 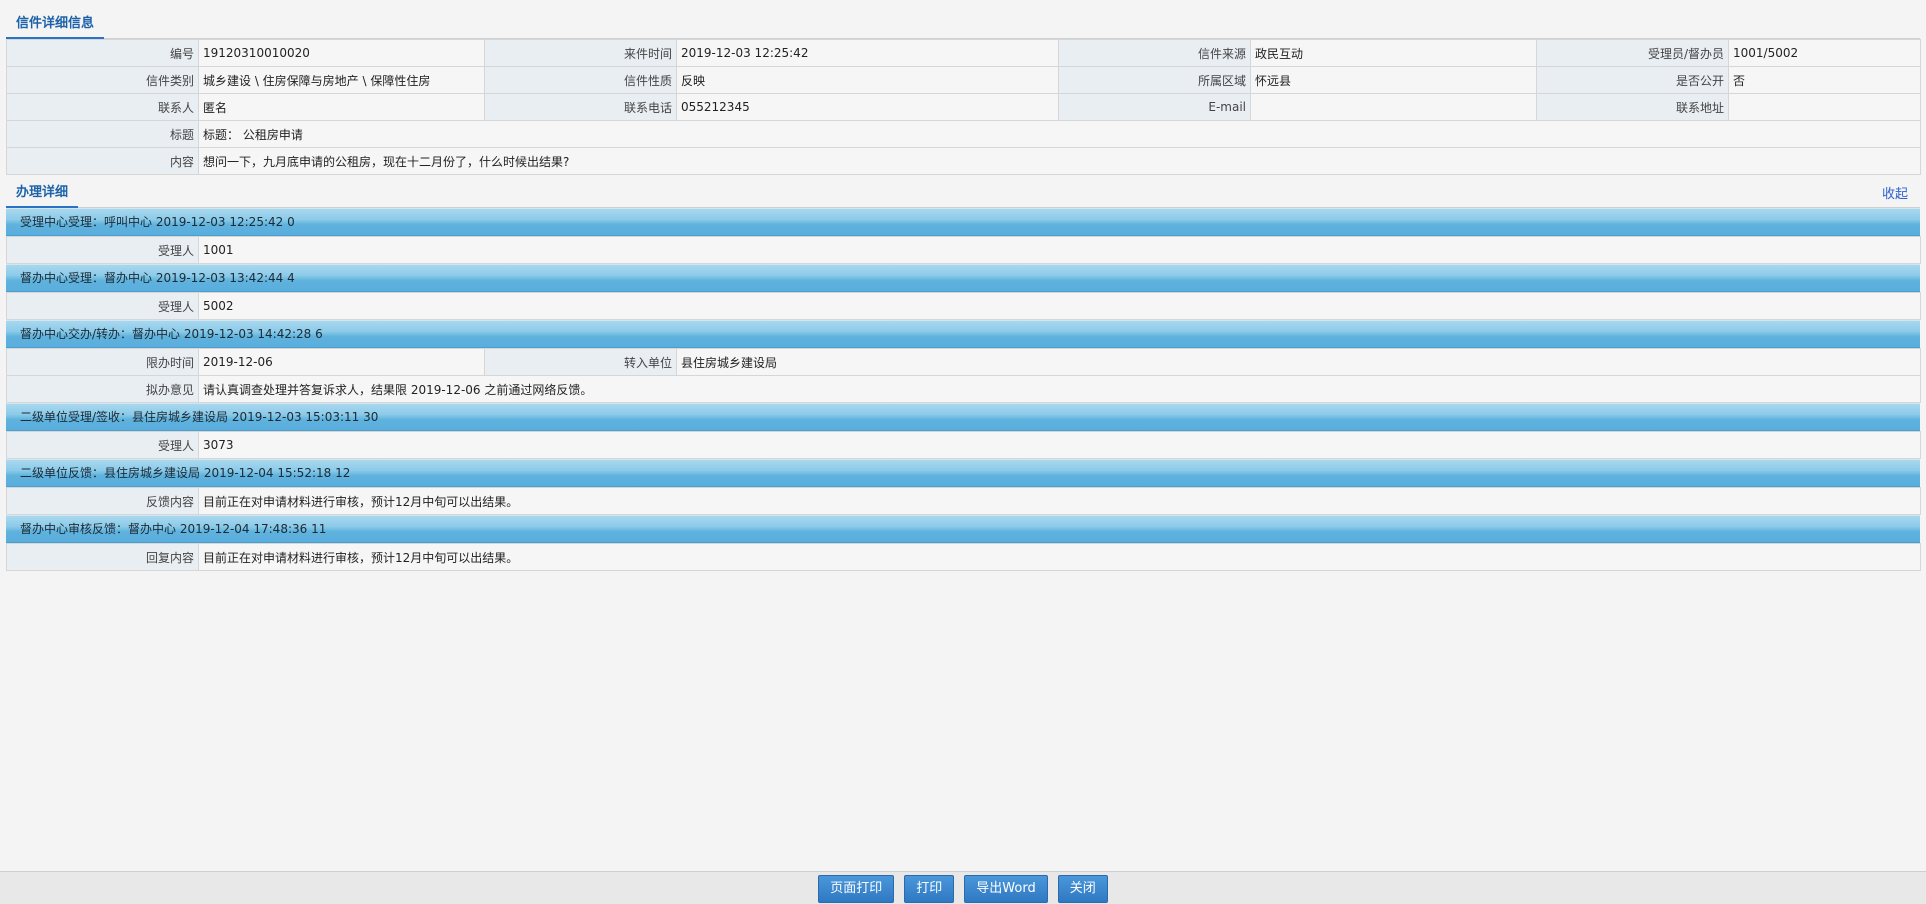 I want to click on field-label: 联系电话, so click(x=580, y=107).